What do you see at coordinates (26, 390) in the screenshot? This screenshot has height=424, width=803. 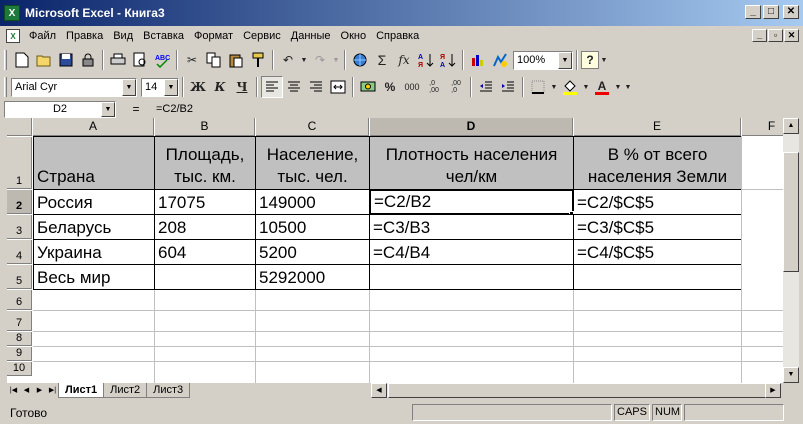 I see `prev-sheet-icon: ◀` at bounding box center [26, 390].